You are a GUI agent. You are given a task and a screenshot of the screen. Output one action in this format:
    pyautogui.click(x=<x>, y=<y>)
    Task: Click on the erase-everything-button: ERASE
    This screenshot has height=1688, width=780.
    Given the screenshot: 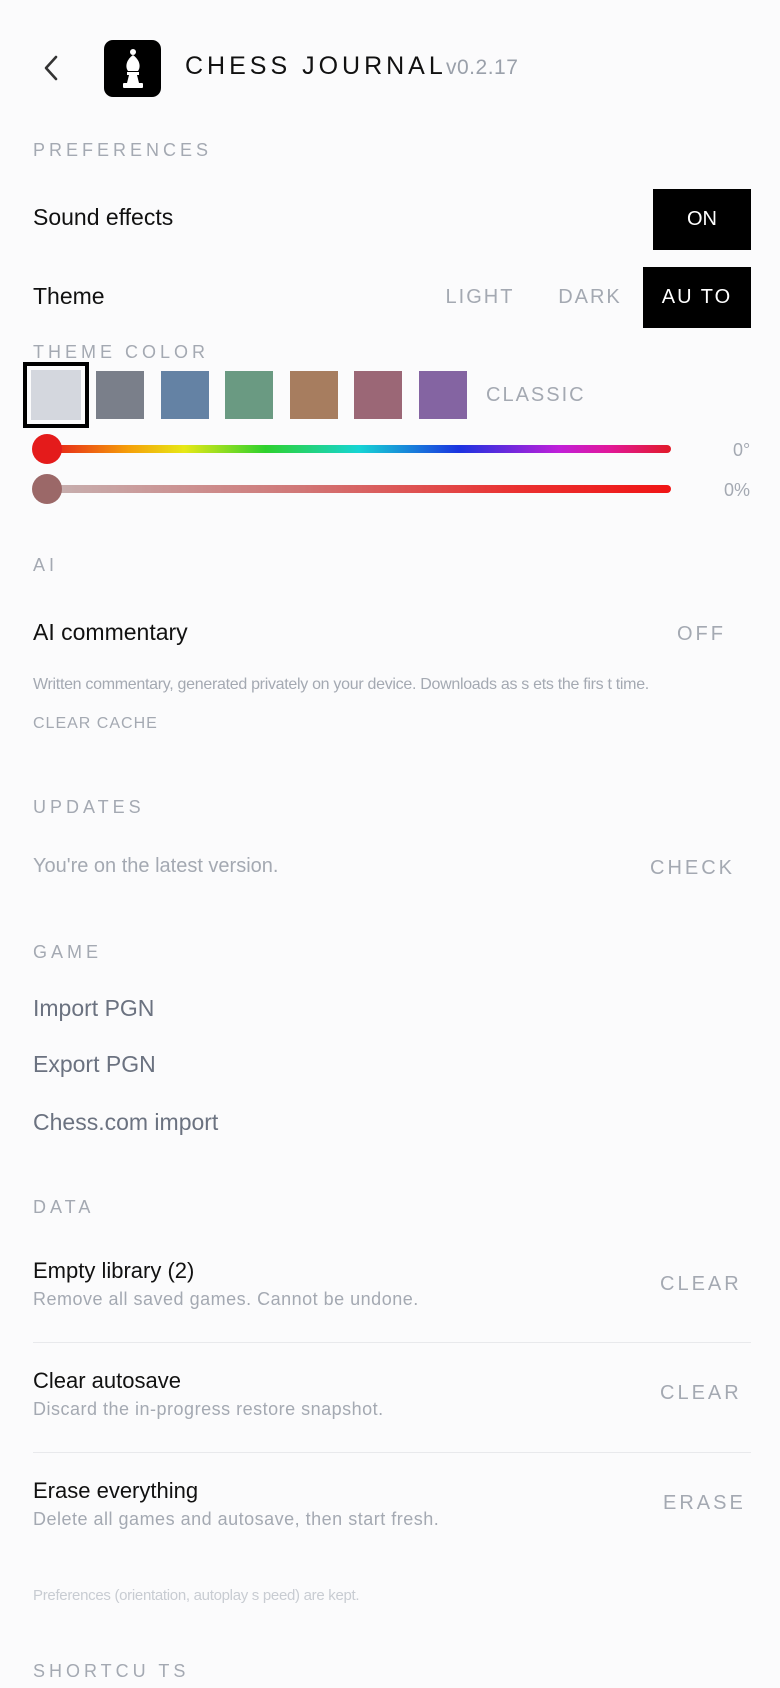 What is the action you would take?
    pyautogui.click(x=704, y=1503)
    